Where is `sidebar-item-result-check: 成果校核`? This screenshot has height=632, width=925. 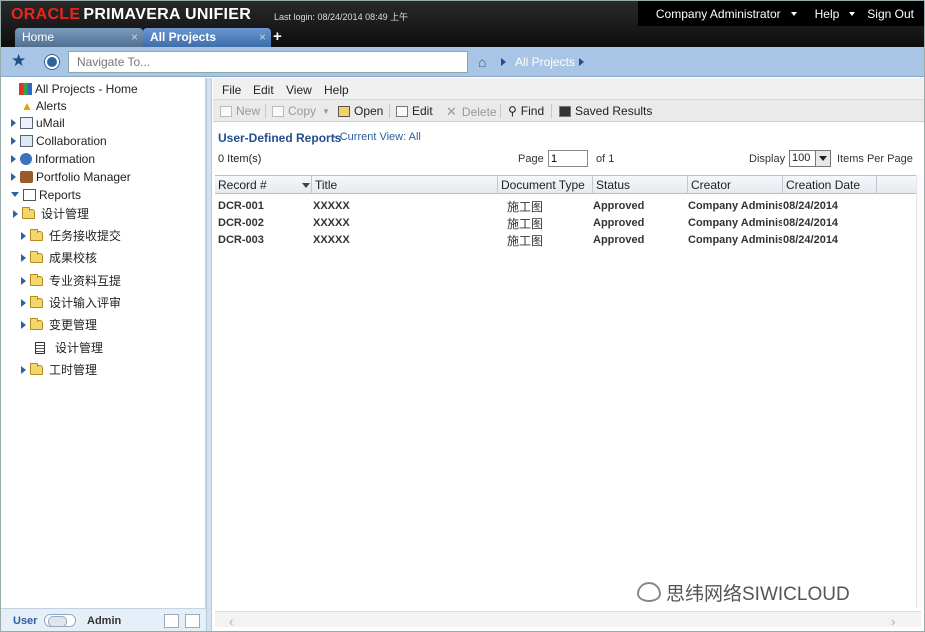 sidebar-item-result-check: 成果校核 is located at coordinates (59, 257).